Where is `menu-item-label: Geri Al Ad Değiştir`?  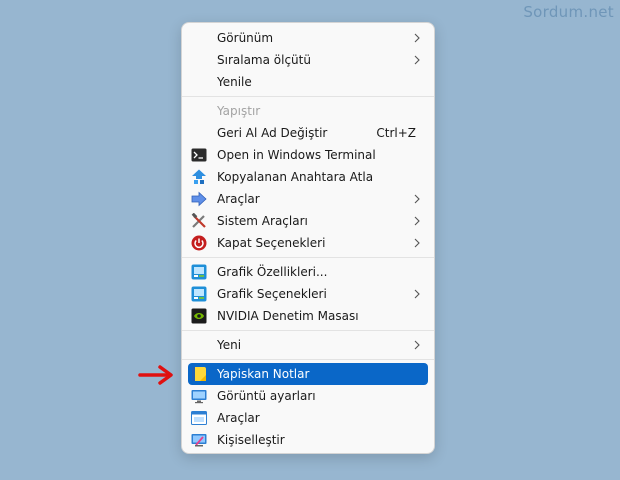 menu-item-label: Geri Al Ad Değiştir is located at coordinates (272, 133).